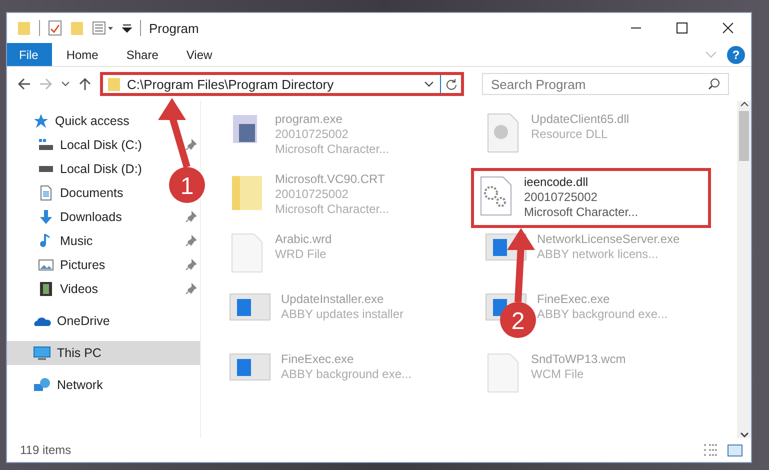 This screenshot has height=470, width=769. Describe the element at coordinates (282, 84) in the screenshot. I see `address-field: C:\Program Files\Program Directory` at that location.